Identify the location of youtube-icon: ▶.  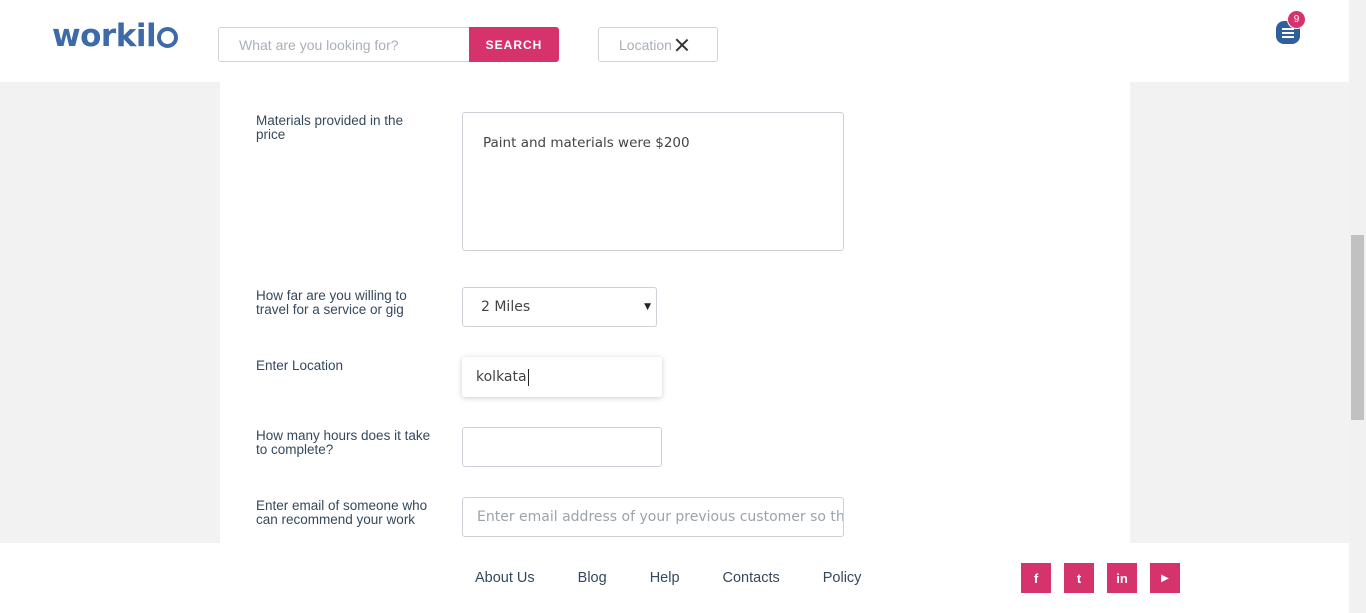
(1165, 578).